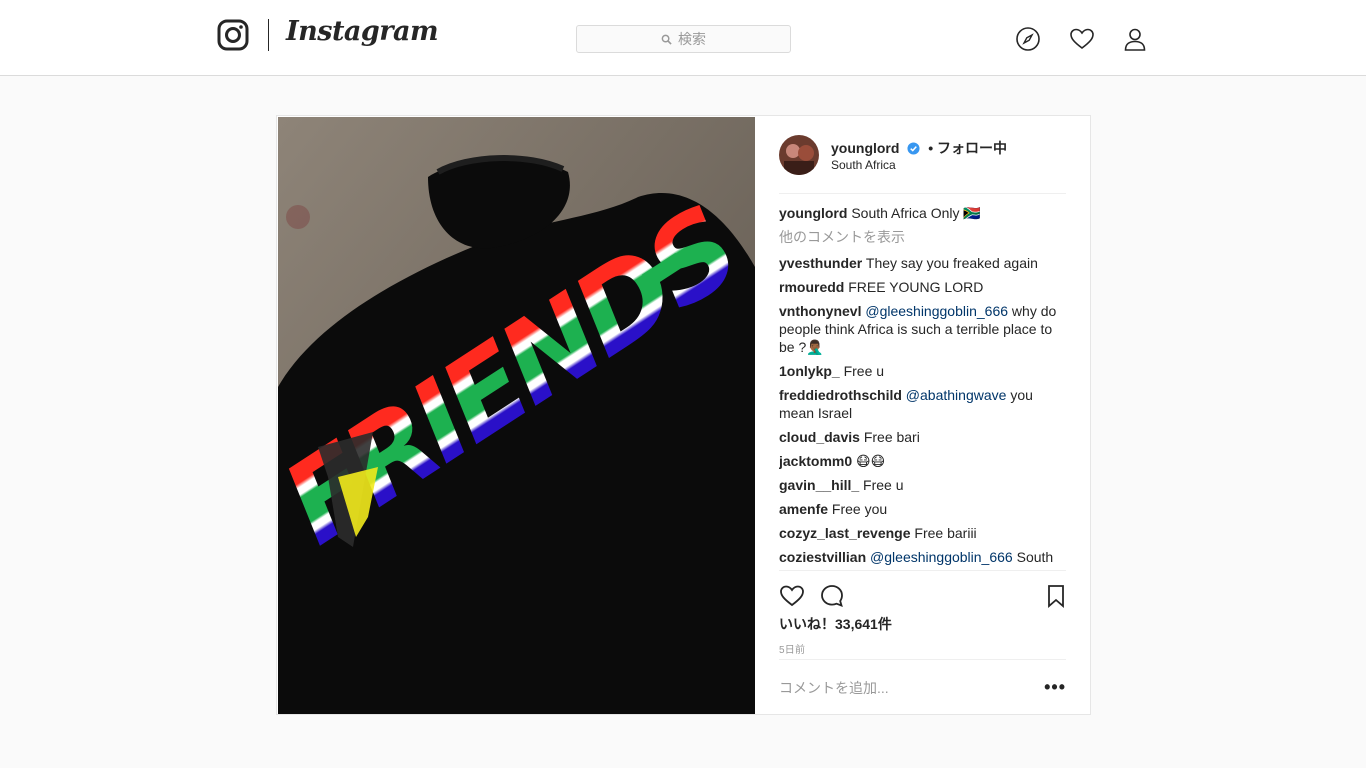  What do you see at coordinates (820, 263) in the screenshot?
I see `comment-username: yvesthunder` at bounding box center [820, 263].